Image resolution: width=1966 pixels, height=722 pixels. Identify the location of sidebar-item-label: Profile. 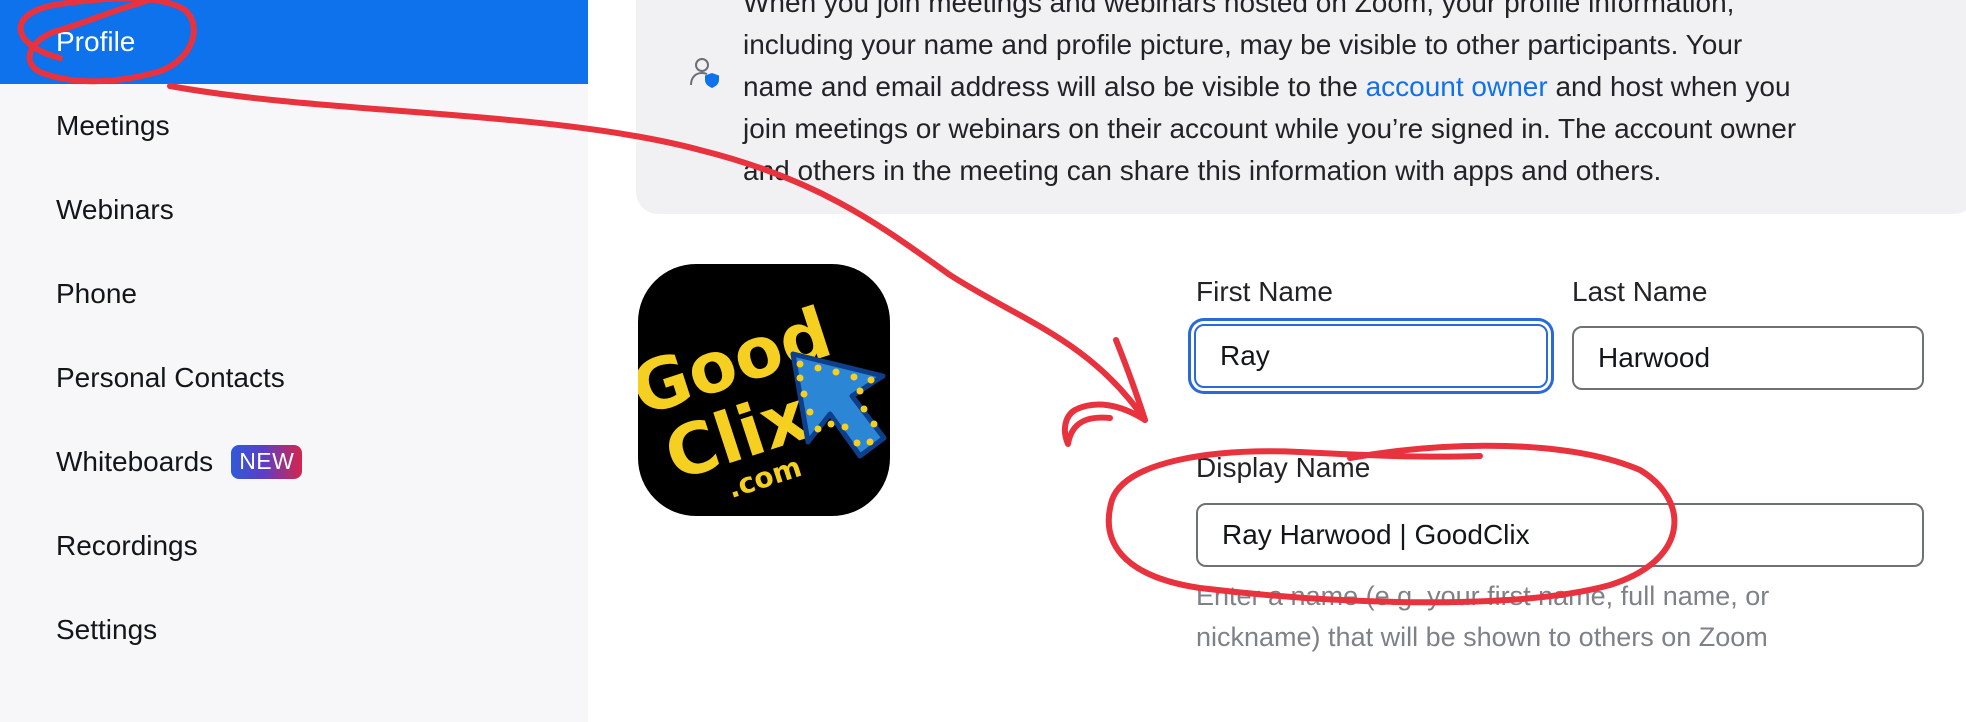
(96, 41).